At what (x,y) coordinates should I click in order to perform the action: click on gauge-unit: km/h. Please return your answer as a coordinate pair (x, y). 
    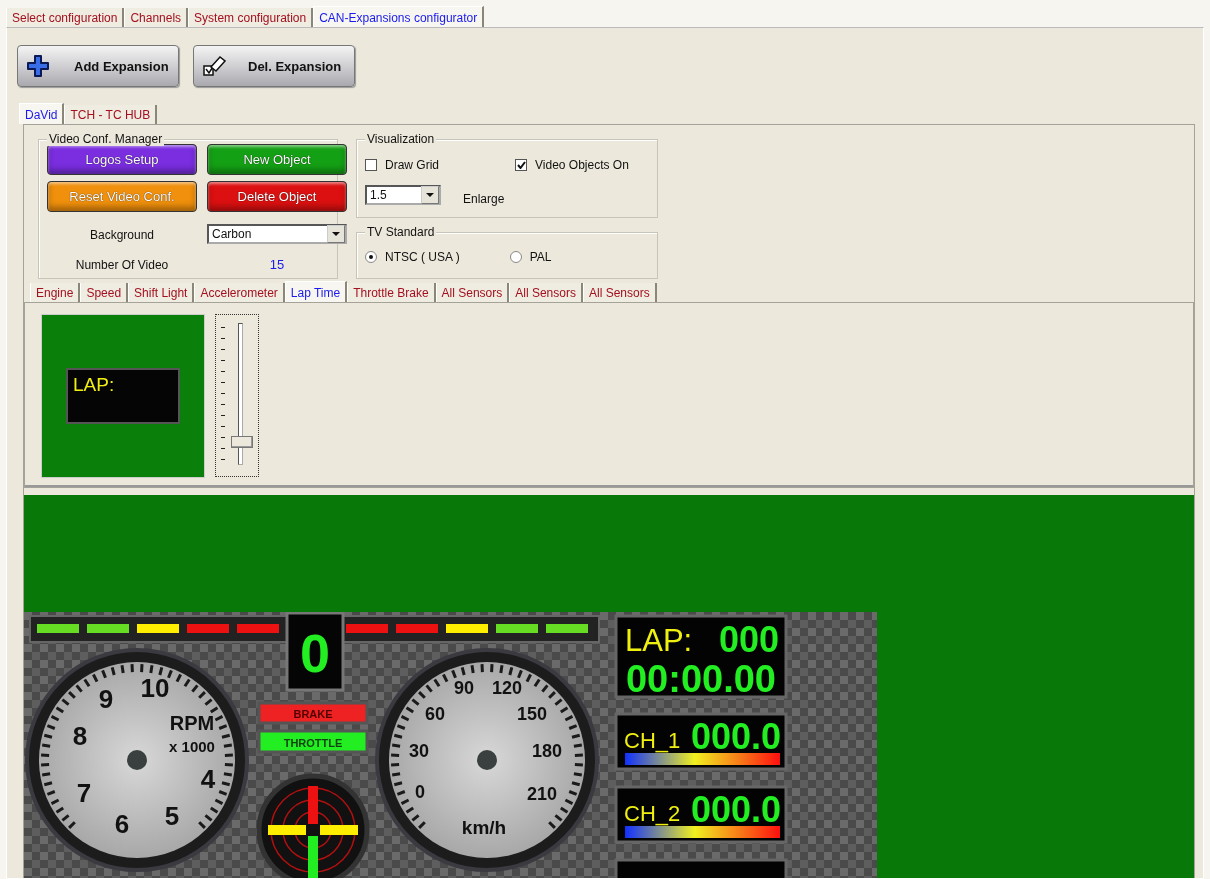
    Looking at the image, I should click on (484, 827).